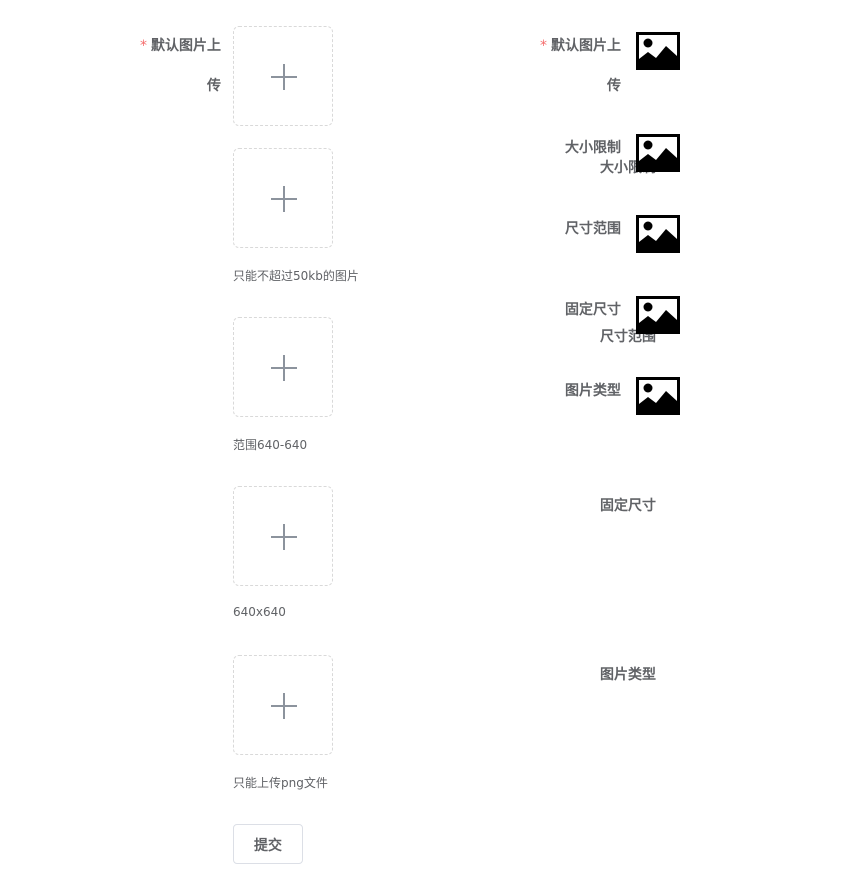  I want to click on submit-button: 提交, so click(268, 844).